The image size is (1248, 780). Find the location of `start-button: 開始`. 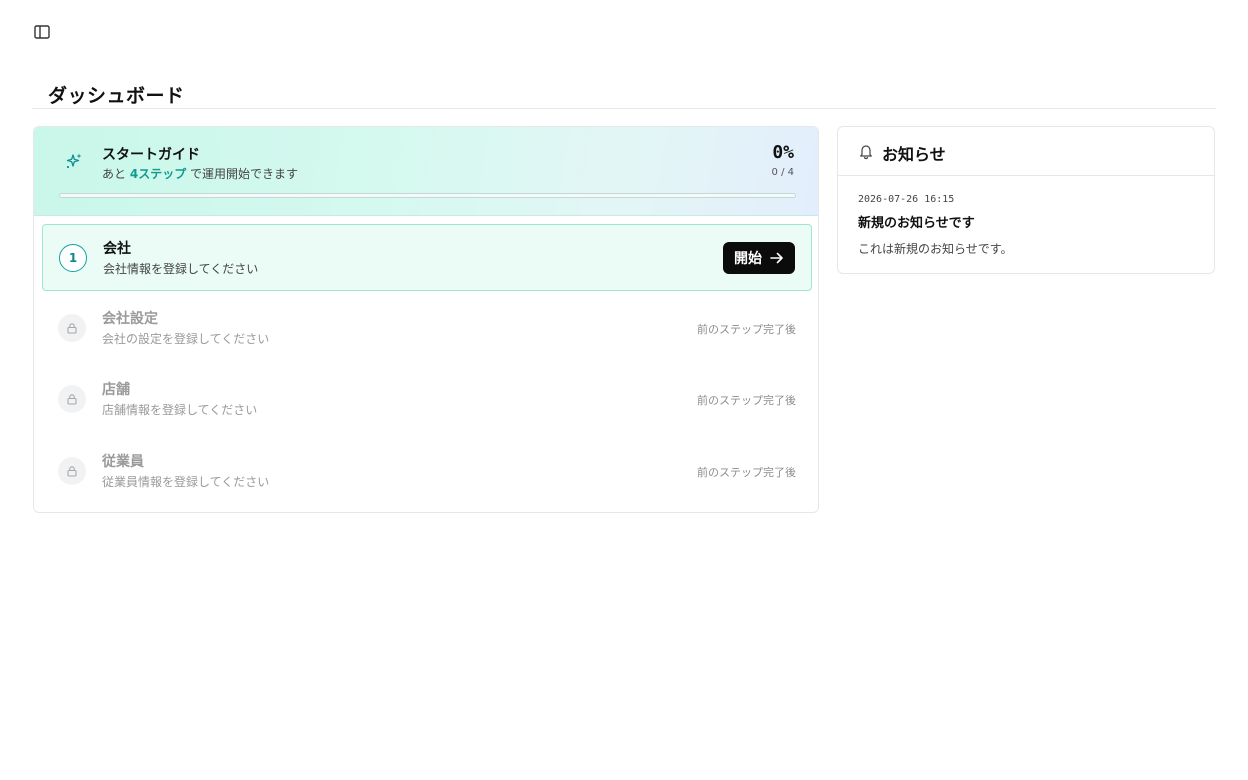

start-button: 開始 is located at coordinates (759, 258).